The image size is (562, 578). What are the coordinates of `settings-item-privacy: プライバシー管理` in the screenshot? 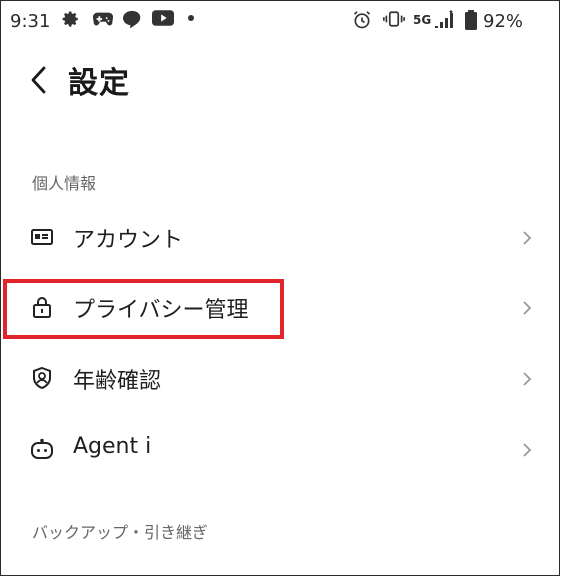 It's located at (281, 309).